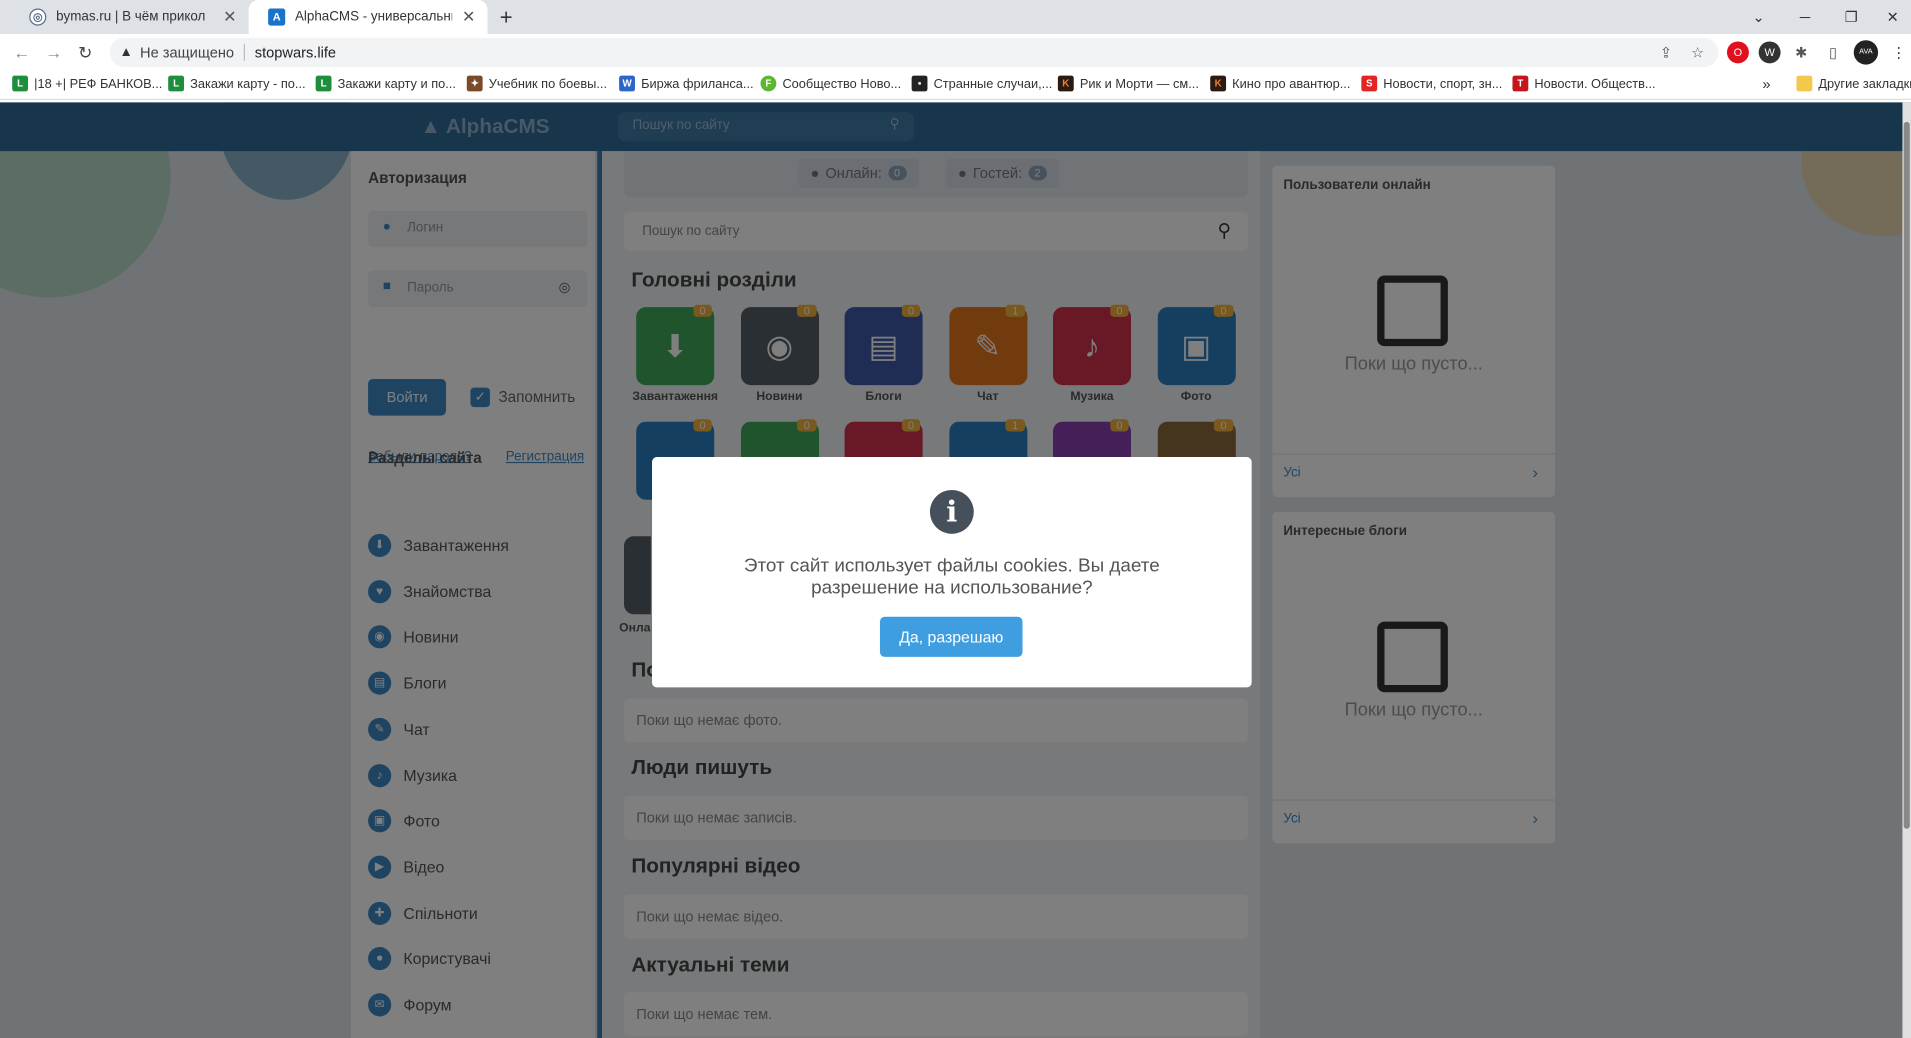 Image resolution: width=1911 pixels, height=1038 pixels. Describe the element at coordinates (1833, 52) in the screenshot. I see `side-panel-icon: ▯` at that location.